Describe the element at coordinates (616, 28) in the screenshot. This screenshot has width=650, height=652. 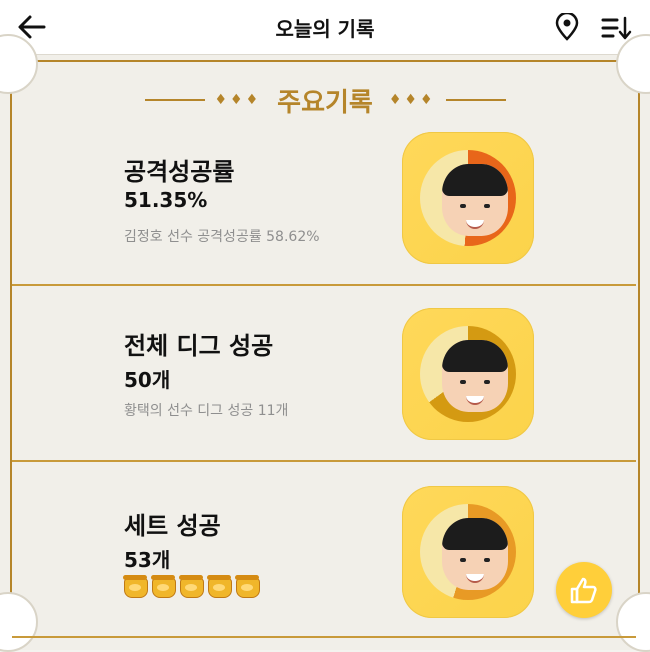
I see `sort-icon` at that location.